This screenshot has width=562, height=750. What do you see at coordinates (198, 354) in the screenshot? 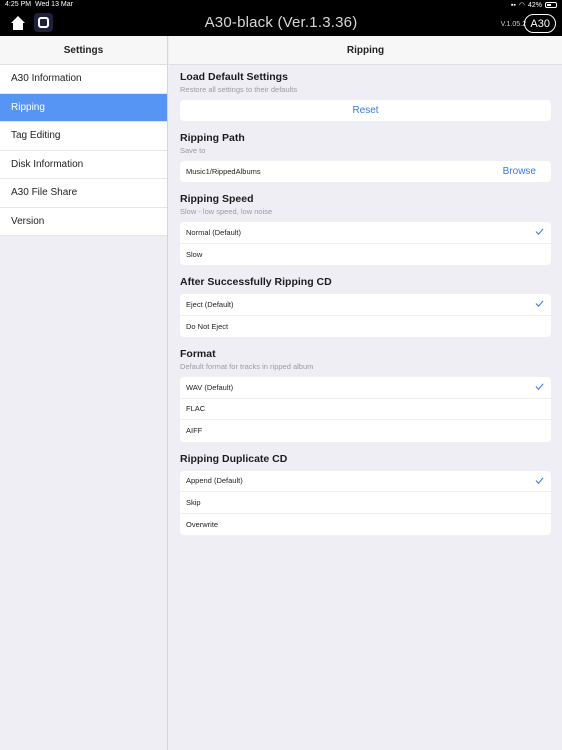
I see `section-title: Format` at bounding box center [198, 354].